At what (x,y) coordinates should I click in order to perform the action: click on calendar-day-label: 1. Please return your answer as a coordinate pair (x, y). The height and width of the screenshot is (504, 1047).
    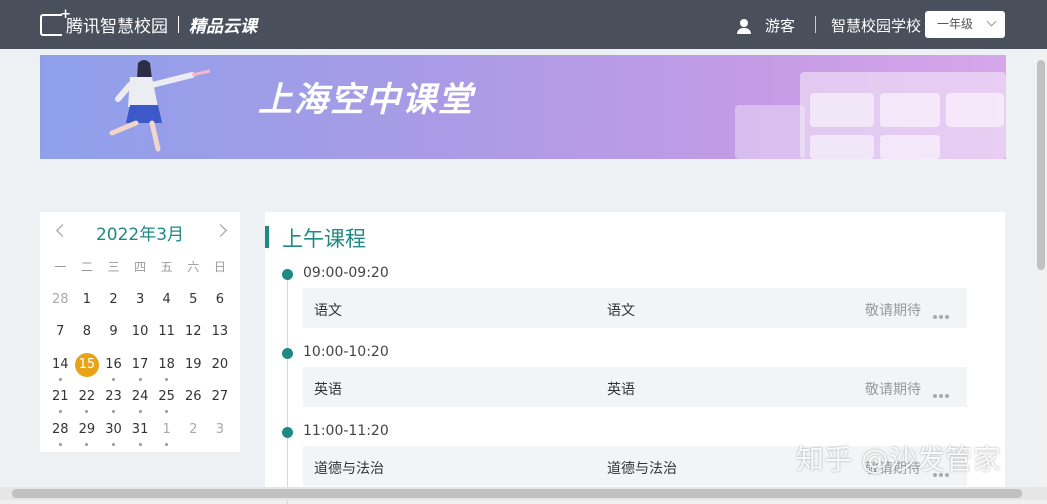
    Looking at the image, I should click on (166, 429).